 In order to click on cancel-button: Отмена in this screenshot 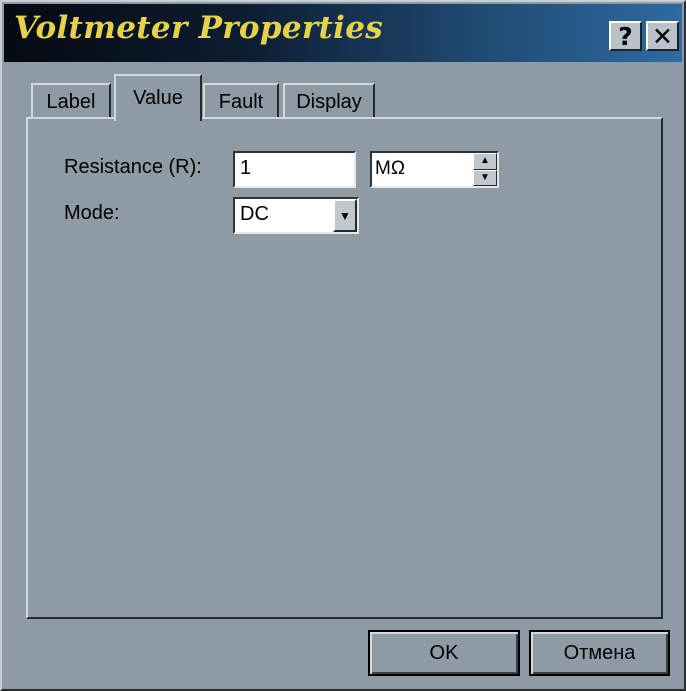, I will do `click(599, 653)`.